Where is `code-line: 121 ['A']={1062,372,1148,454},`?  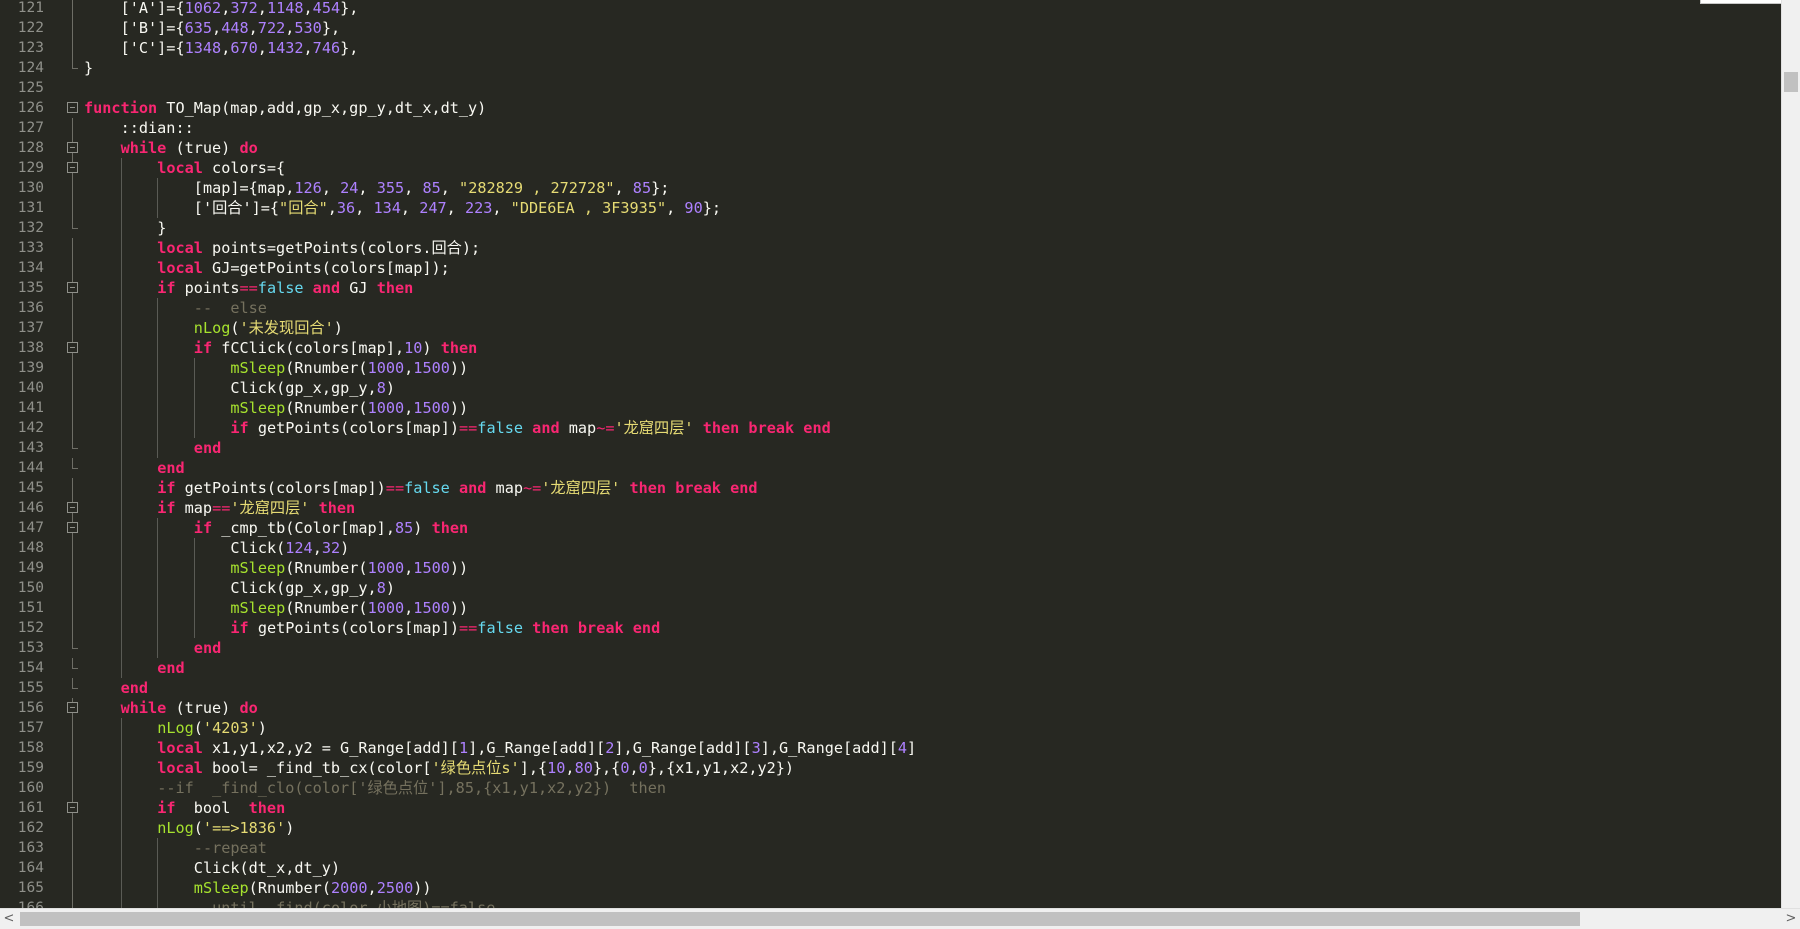 code-line: 121 ['A']={1062,372,1148,454}, is located at coordinates (891, 9).